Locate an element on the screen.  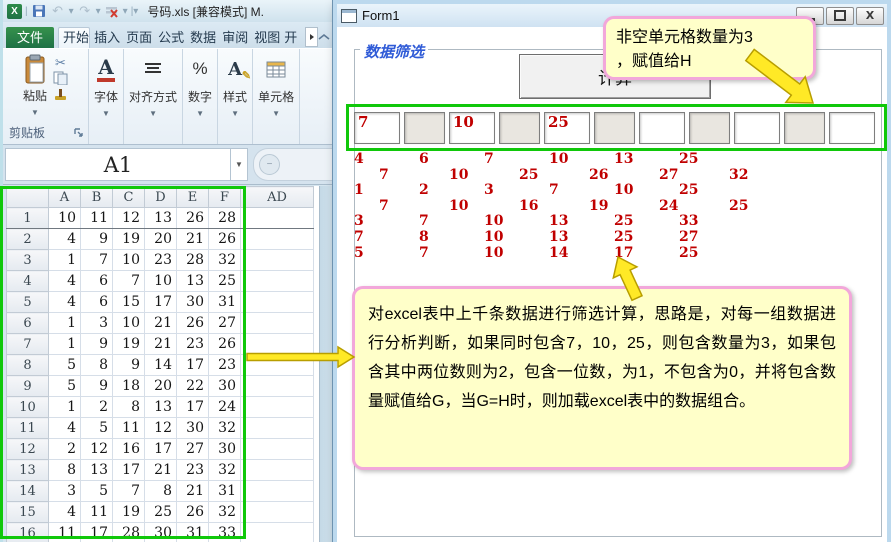
row-header: 5 is located at coordinates (27, 302).